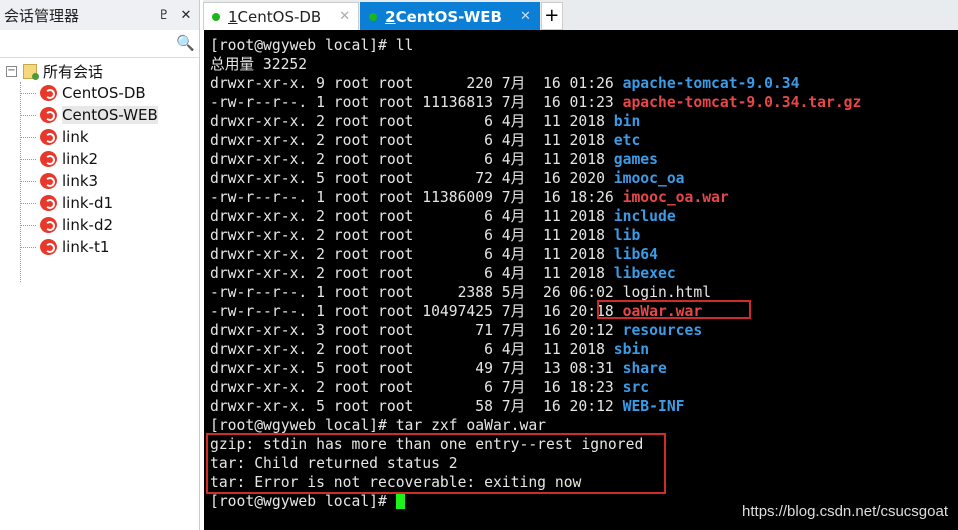 The image size is (958, 530). I want to click on session-label: link-d2, so click(88, 225).